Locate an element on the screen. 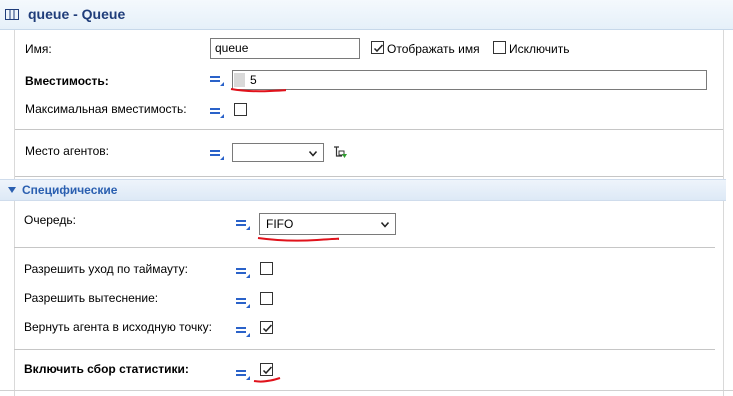 This screenshot has height=396, width=733. max-capacity-label: Максимальная вместимость: is located at coordinates (106, 109).